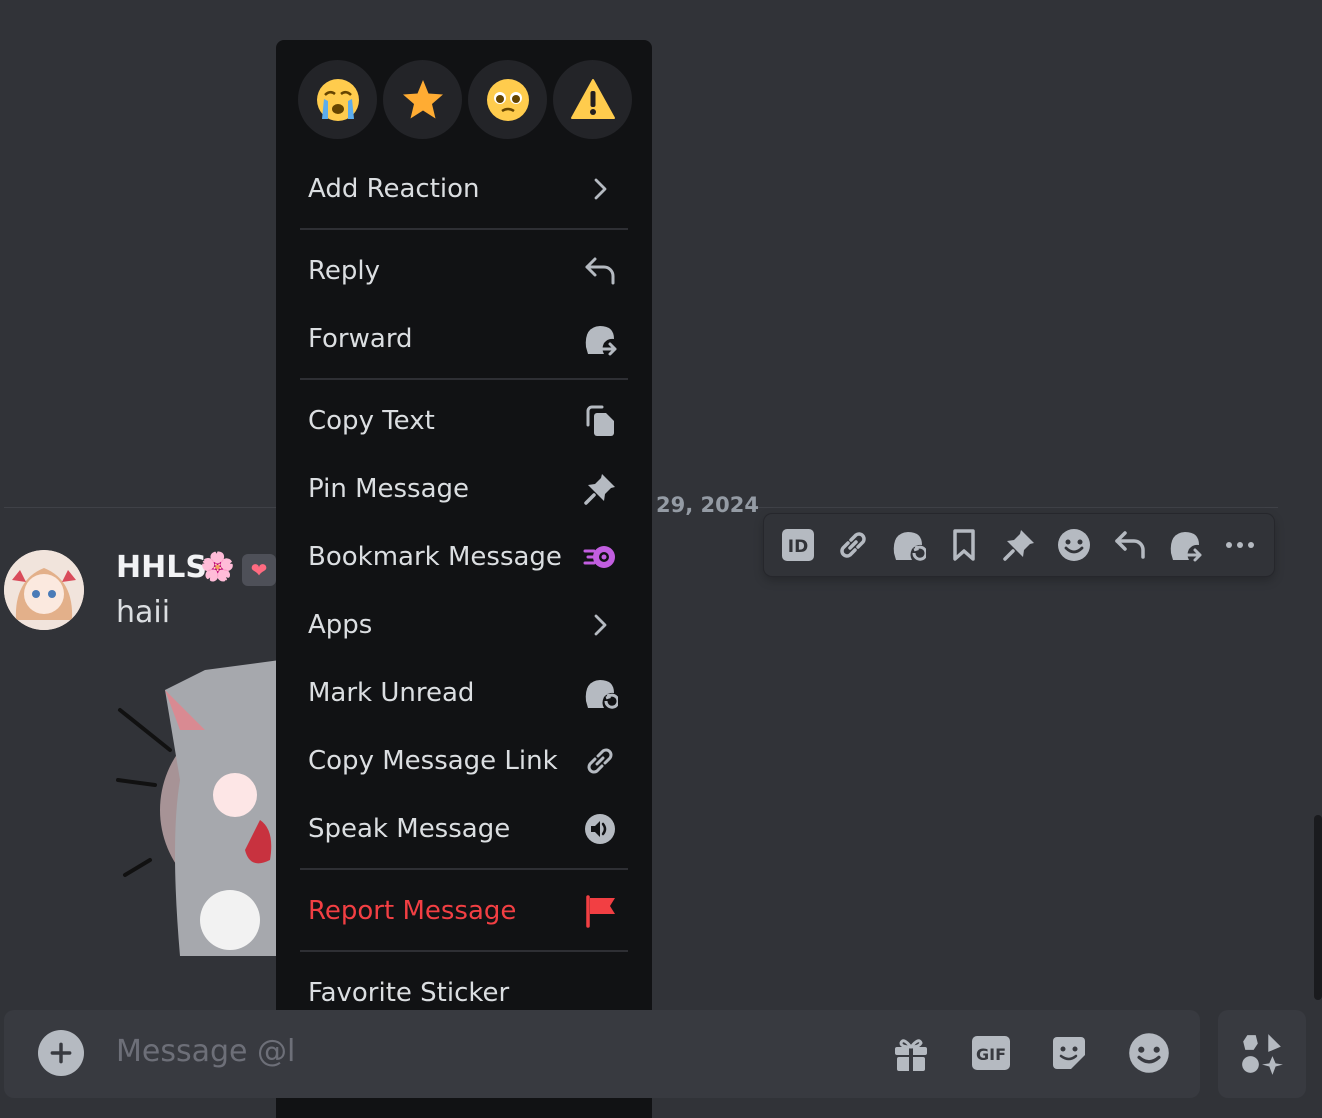 This screenshot has width=1322, height=1118. Describe the element at coordinates (465, 99) in the screenshot. I see `quick-reactions` at that location.